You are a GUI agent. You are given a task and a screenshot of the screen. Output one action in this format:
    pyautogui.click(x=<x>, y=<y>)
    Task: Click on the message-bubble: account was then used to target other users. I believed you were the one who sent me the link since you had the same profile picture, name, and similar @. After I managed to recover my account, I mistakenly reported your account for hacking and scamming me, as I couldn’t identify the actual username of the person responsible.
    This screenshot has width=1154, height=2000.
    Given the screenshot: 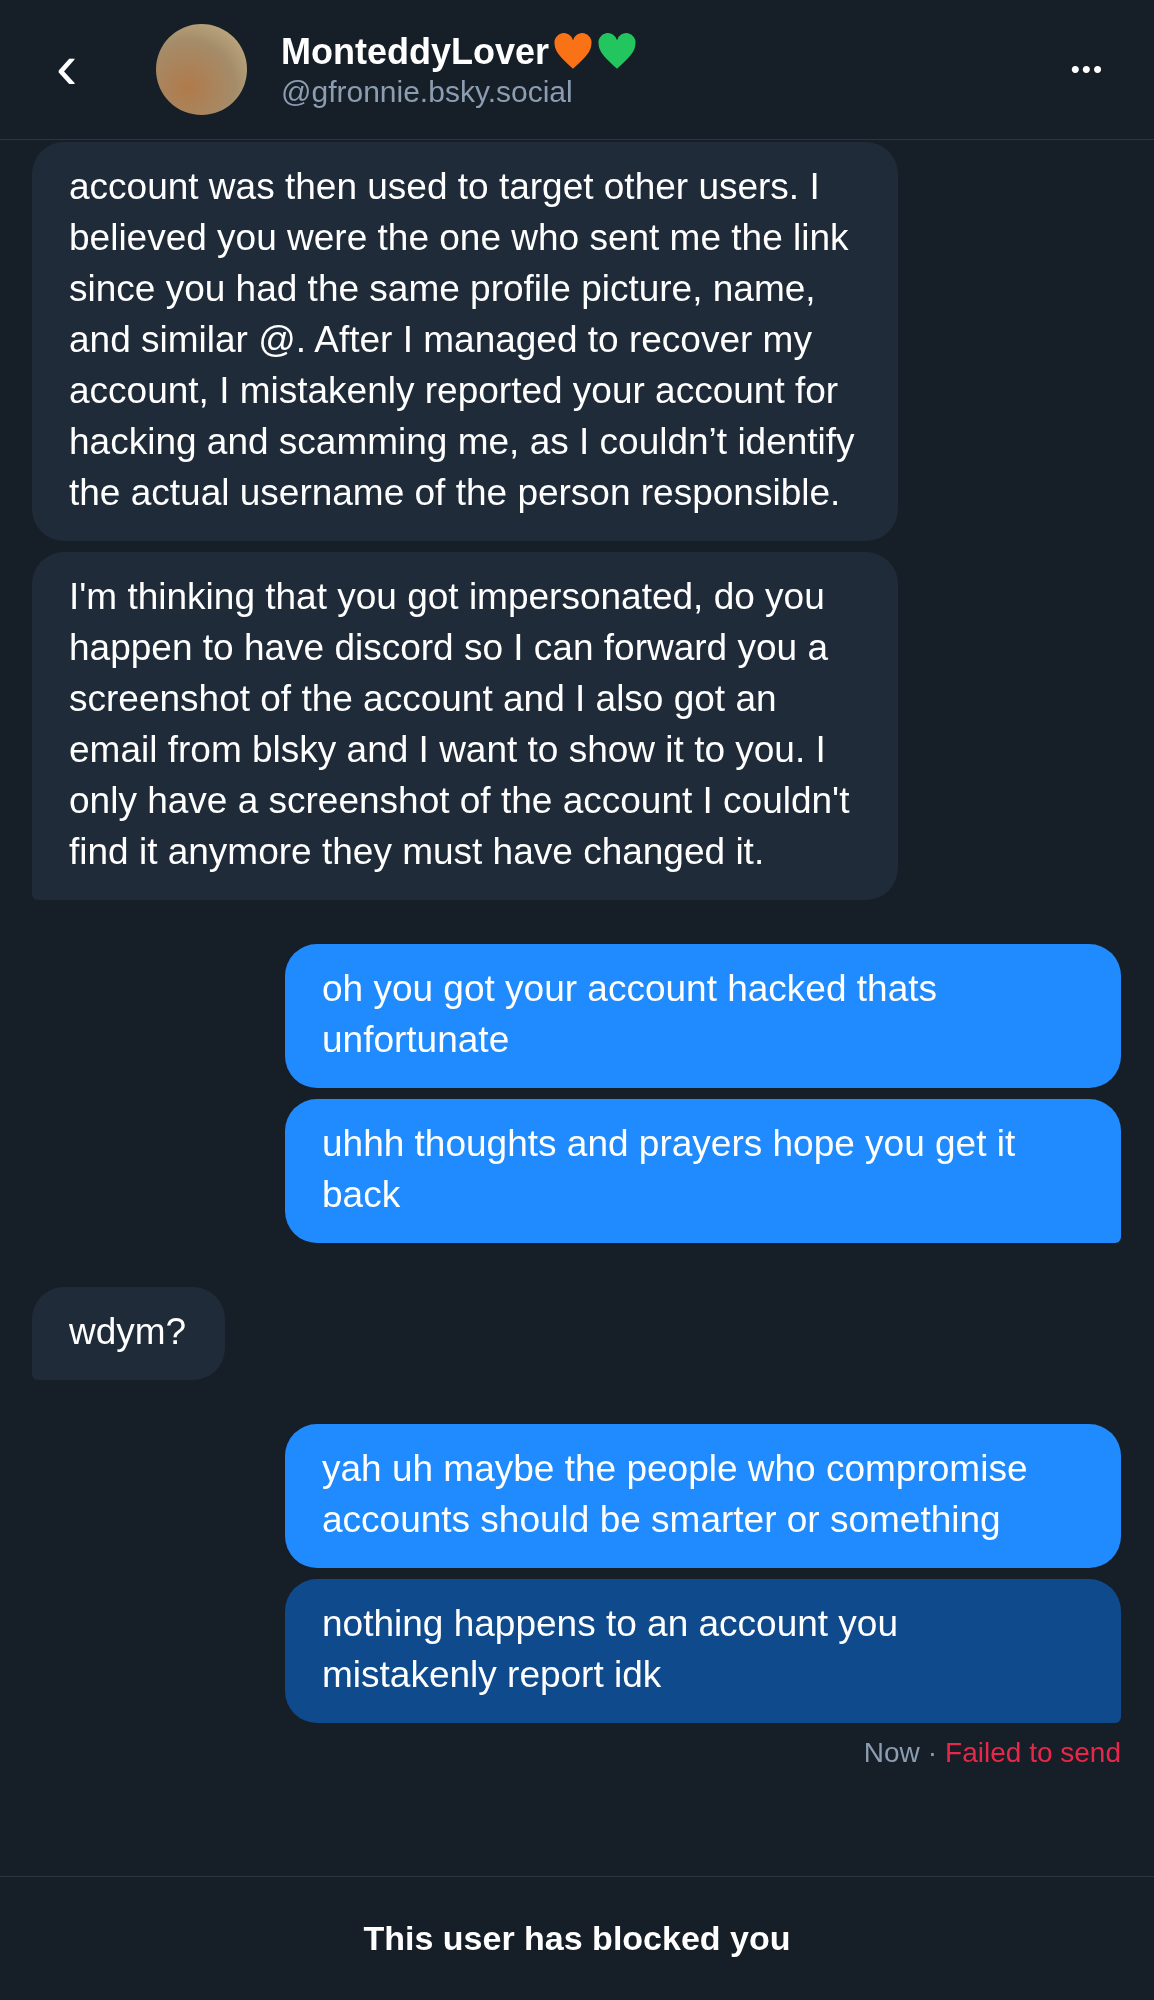 What is the action you would take?
    pyautogui.click(x=465, y=341)
    